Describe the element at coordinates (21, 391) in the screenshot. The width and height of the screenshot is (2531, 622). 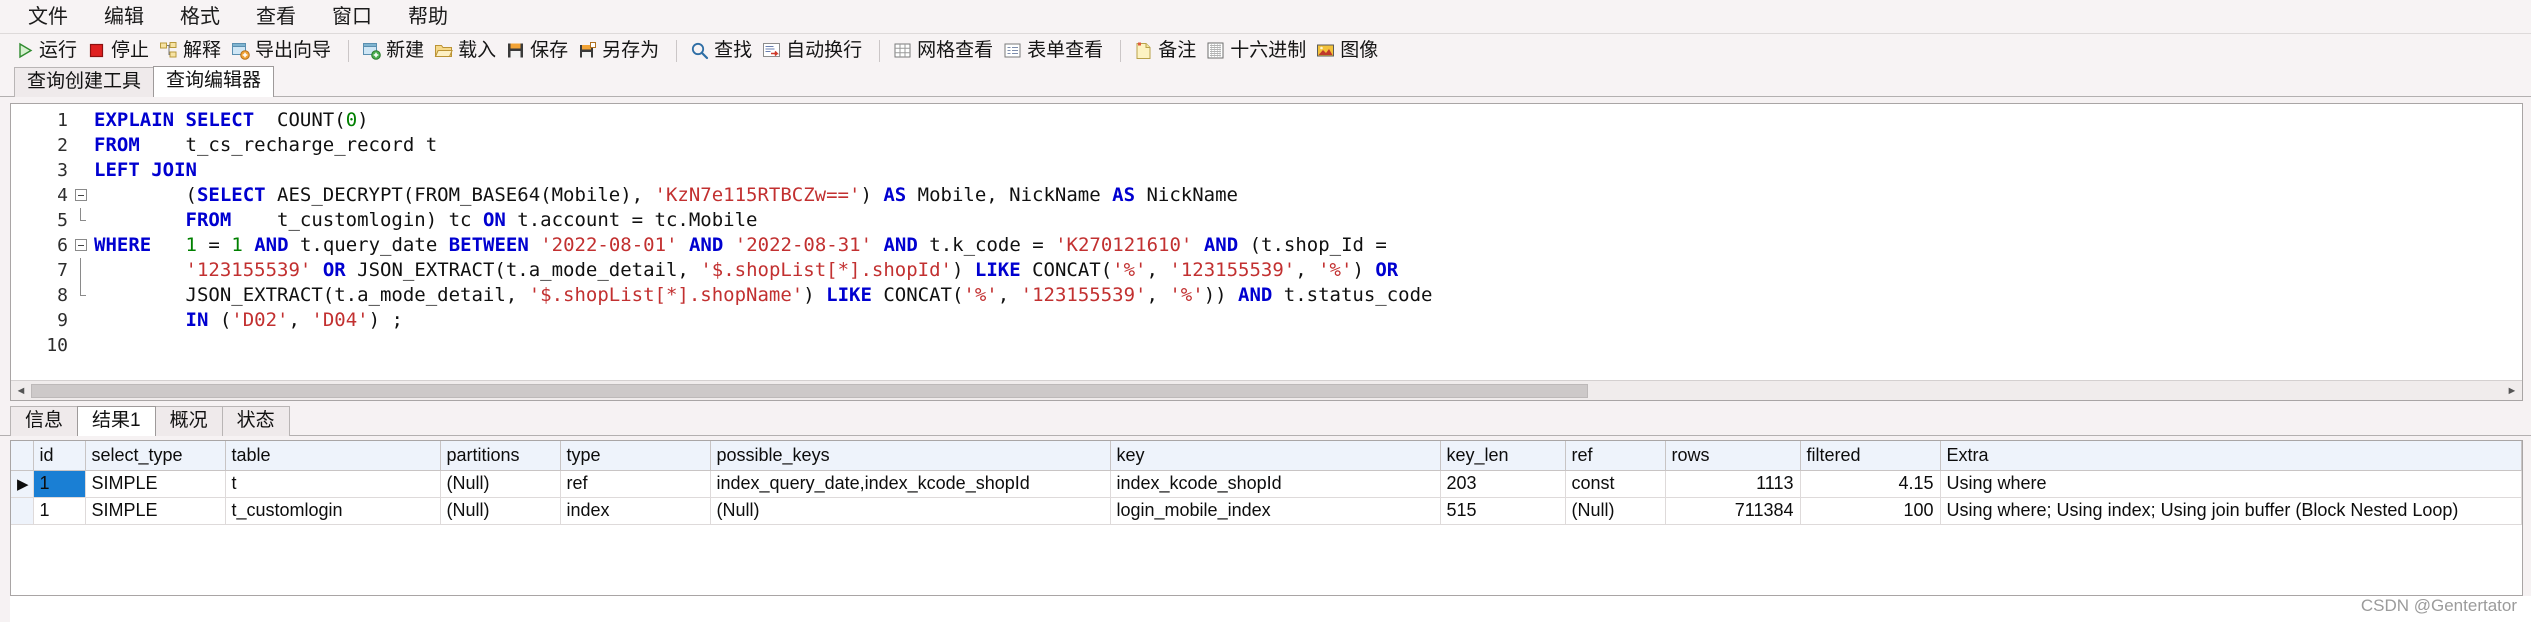
I see `scroll-left-arrow: ◄` at that location.